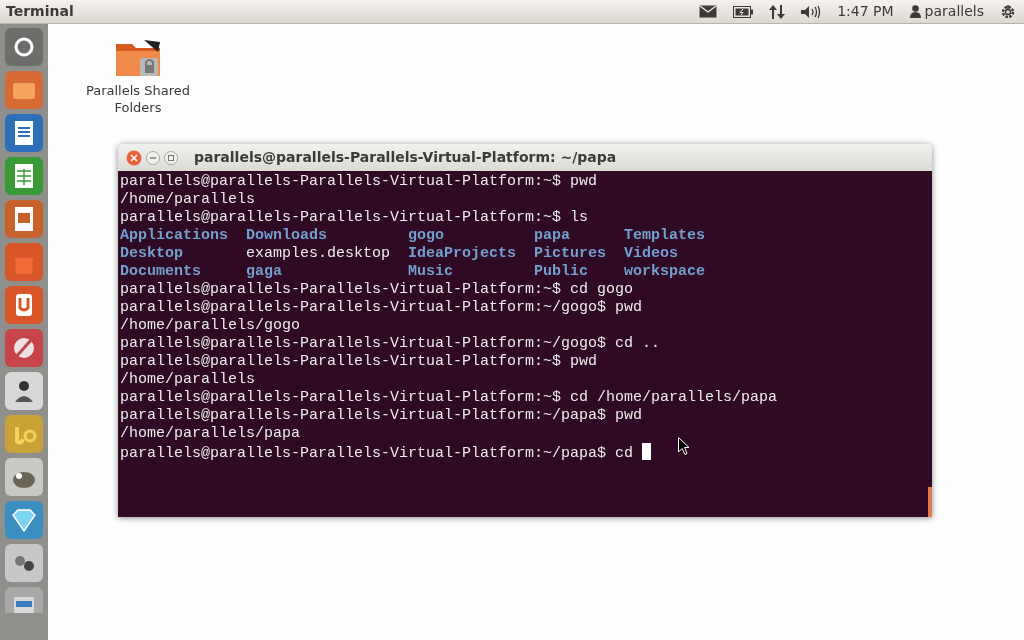 This screenshot has width=1024, height=640. Describe the element at coordinates (865, 11) in the screenshot. I see `clock-text: 1:47 PM` at that location.